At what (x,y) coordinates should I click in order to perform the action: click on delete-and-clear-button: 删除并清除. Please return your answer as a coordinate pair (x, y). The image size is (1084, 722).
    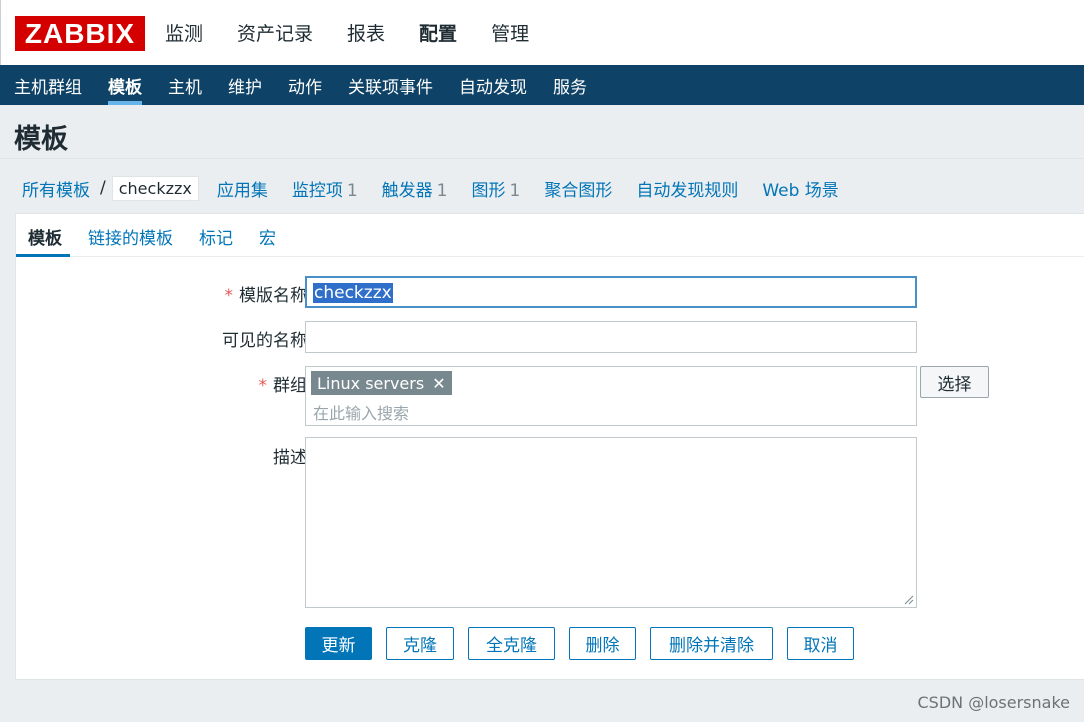
    Looking at the image, I should click on (711, 643).